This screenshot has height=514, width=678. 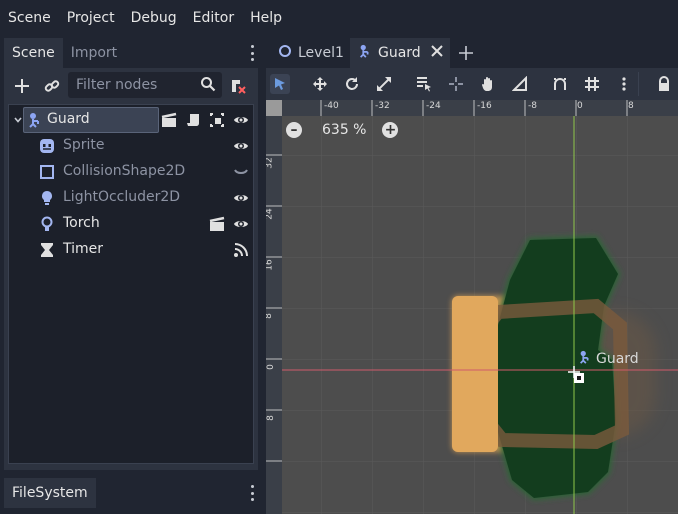 I want to click on sprite-icon, so click(x=47, y=146).